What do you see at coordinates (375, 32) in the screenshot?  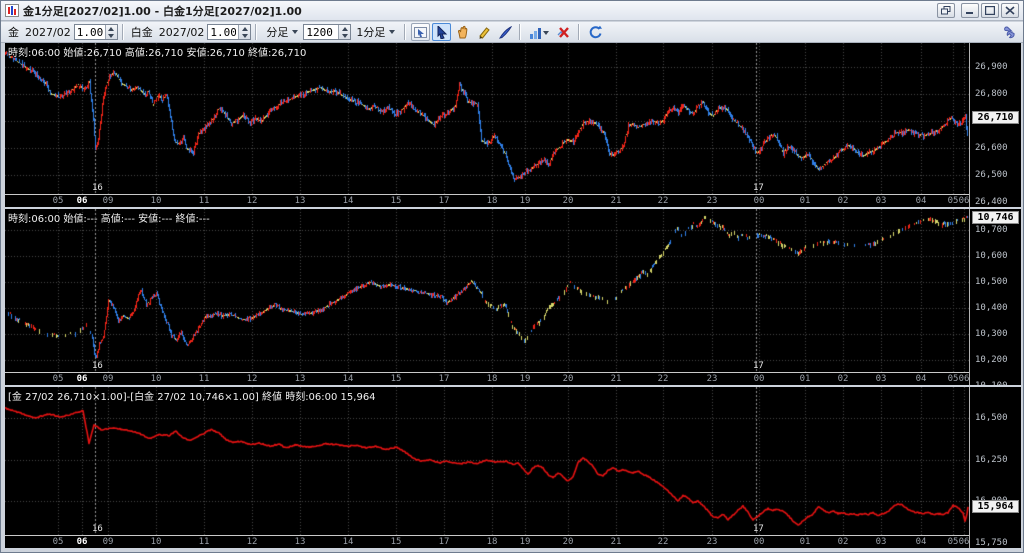 I see `interval-dropdown: 1分足` at bounding box center [375, 32].